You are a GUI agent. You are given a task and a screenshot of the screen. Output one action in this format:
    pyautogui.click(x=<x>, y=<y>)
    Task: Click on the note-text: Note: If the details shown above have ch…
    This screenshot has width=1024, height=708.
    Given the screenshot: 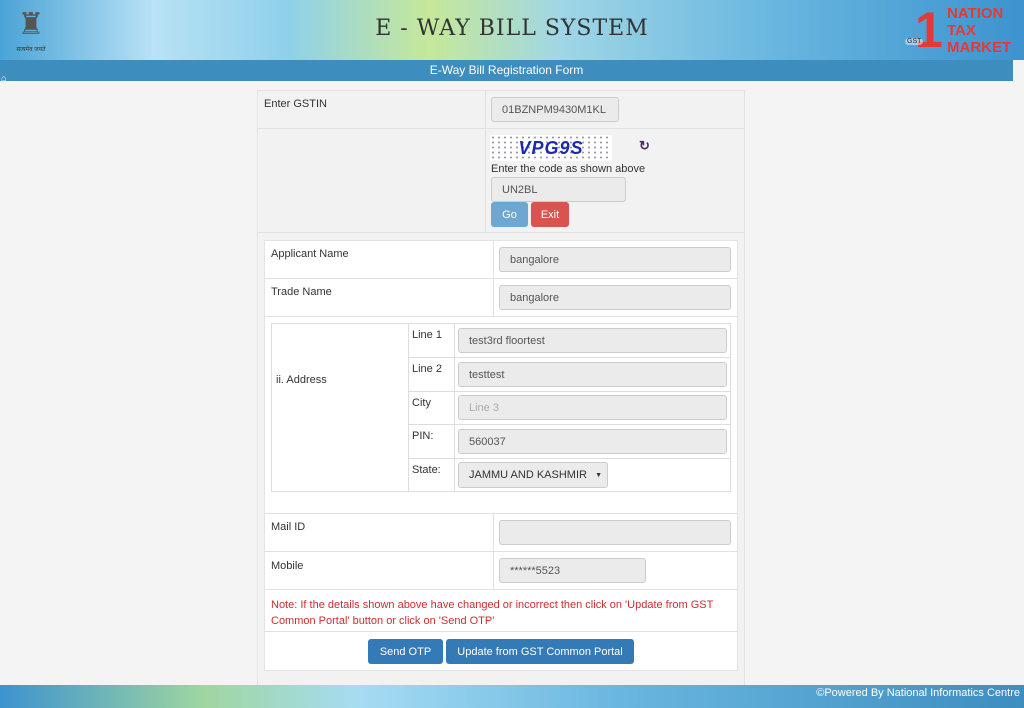 What is the action you would take?
    pyautogui.click(x=492, y=613)
    